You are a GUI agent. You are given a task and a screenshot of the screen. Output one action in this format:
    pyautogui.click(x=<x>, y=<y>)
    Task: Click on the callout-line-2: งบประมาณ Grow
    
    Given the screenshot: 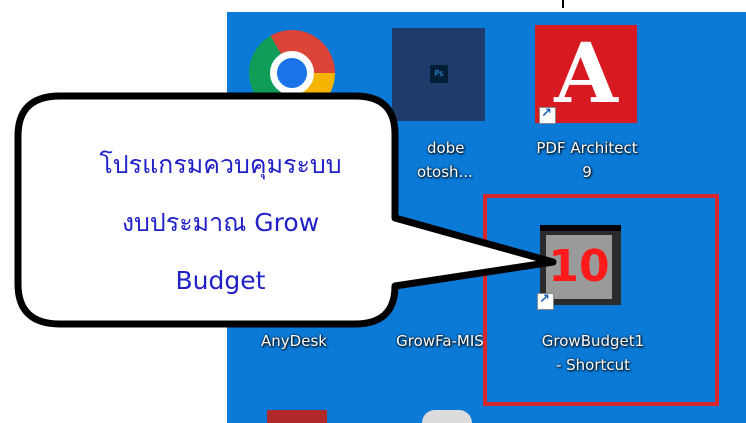 What is the action you would take?
    pyautogui.click(x=220, y=222)
    